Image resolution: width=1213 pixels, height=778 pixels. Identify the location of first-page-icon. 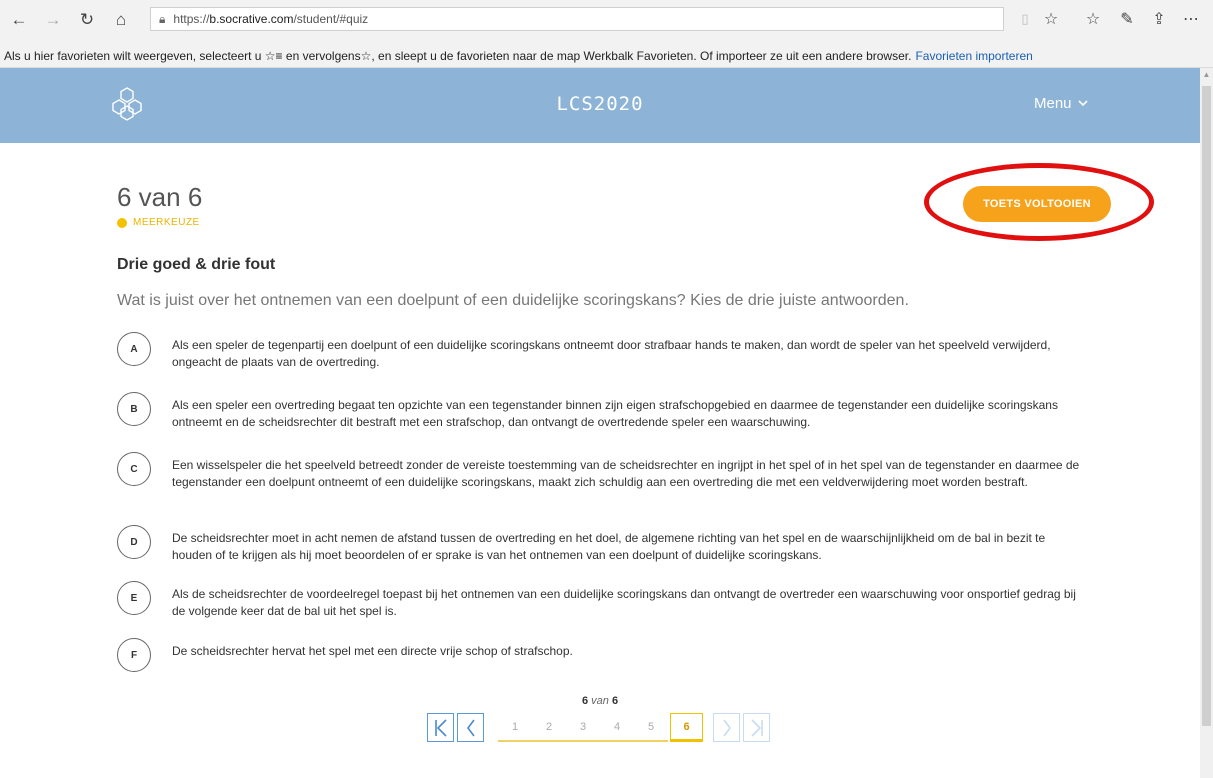
(440, 727).